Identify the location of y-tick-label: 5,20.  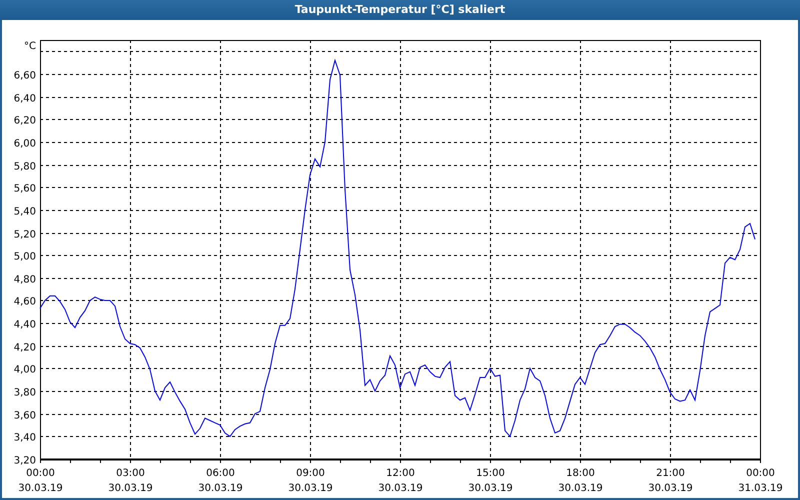
(25, 235).